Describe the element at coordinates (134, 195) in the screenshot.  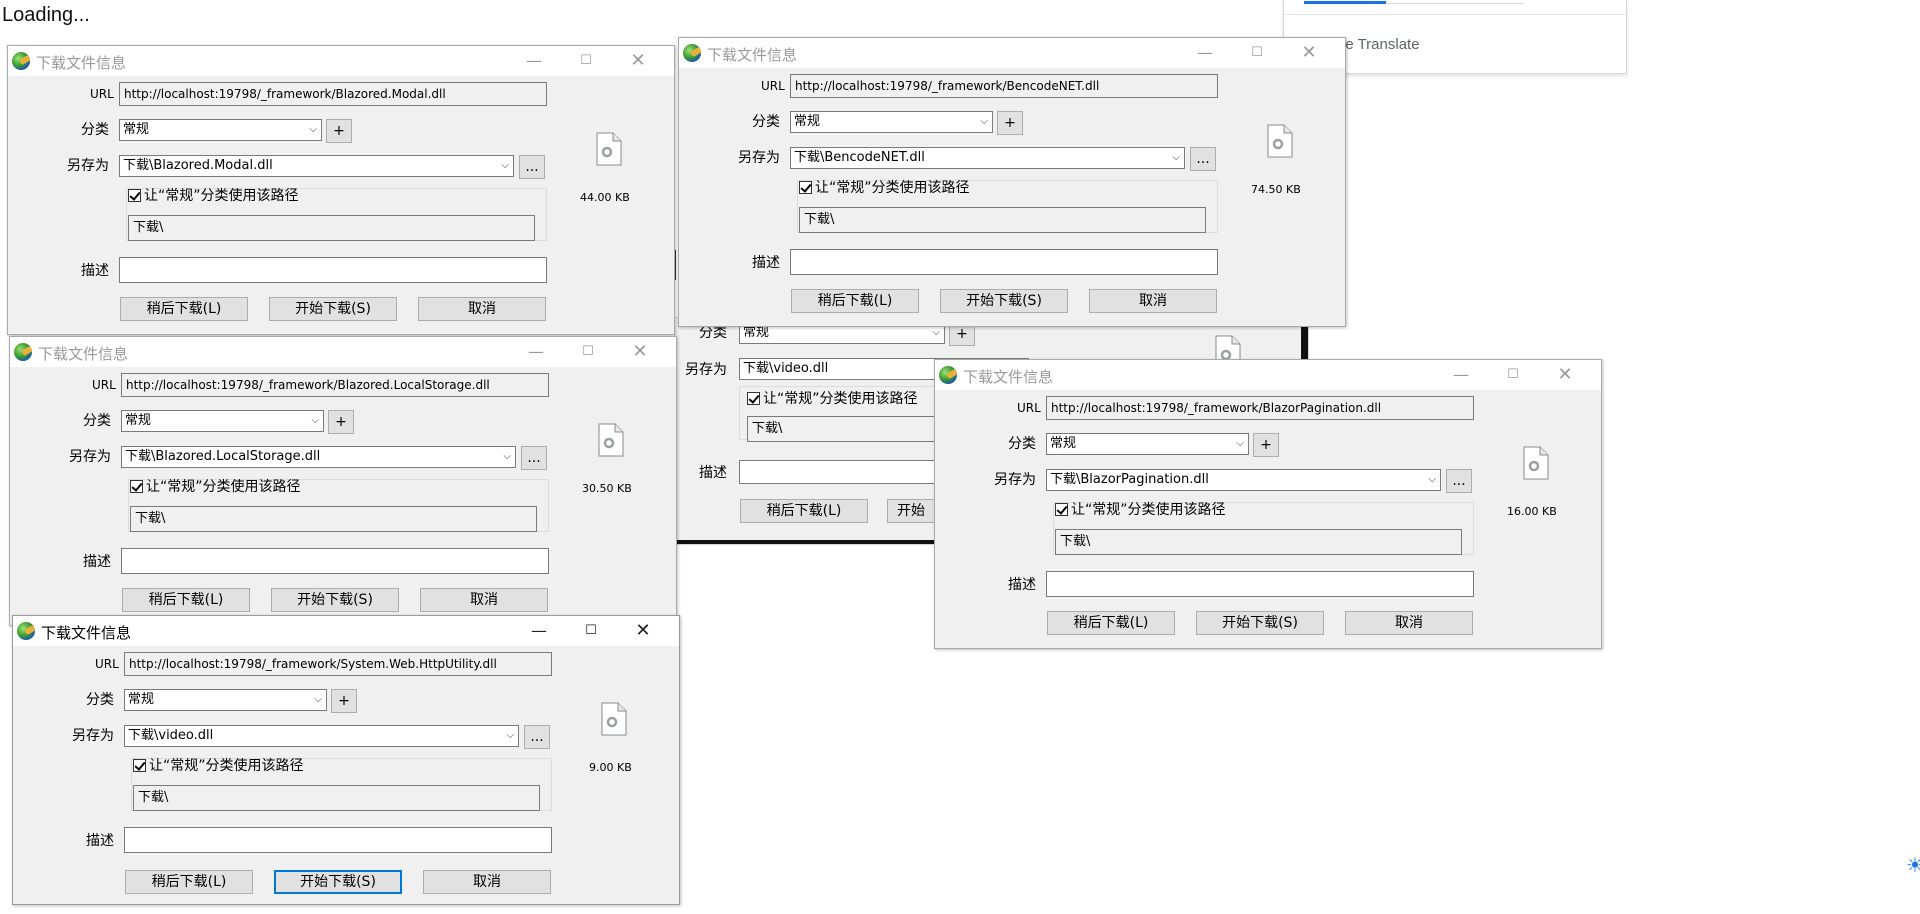
I see `checkbox-checked-icon` at that location.